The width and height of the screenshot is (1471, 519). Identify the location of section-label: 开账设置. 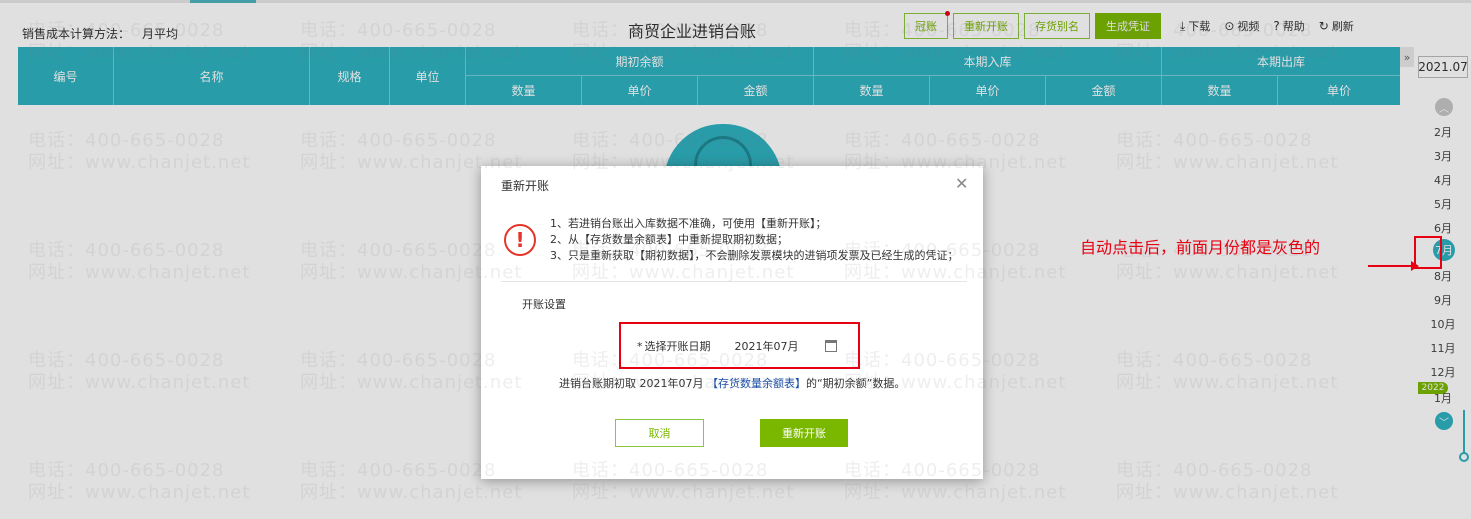
(544, 304).